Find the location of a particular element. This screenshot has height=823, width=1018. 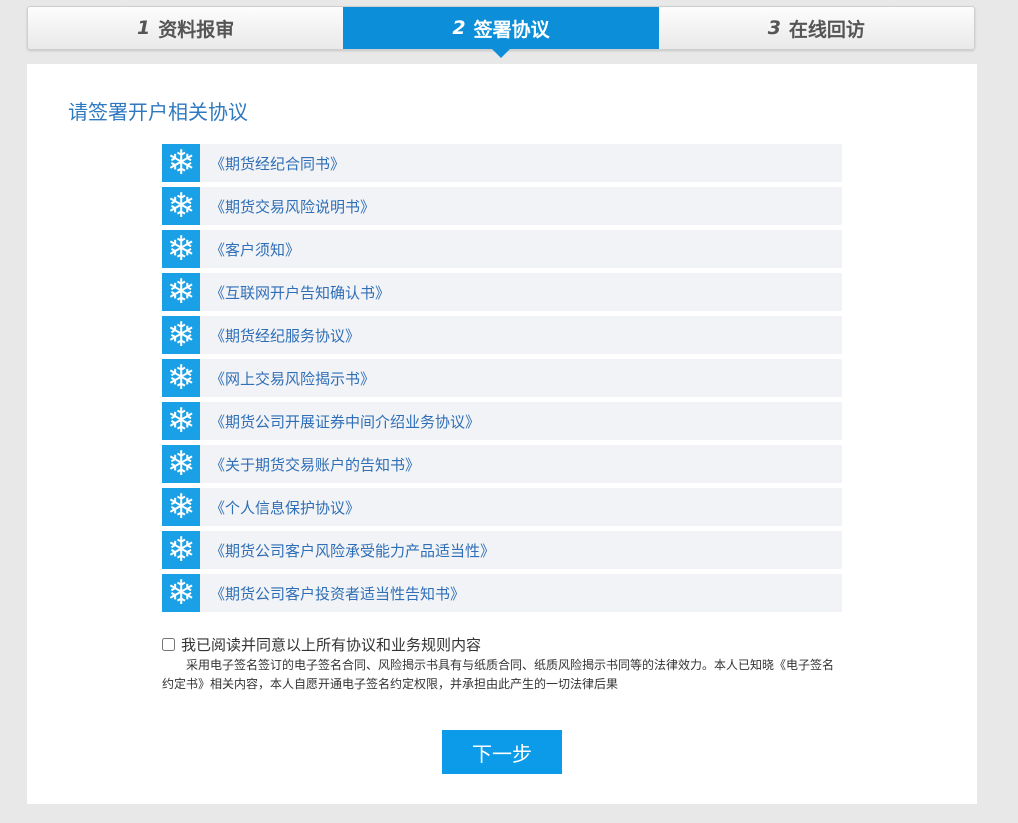

agreement-link: 《关于期货交易账户的告知书》 is located at coordinates (315, 464).